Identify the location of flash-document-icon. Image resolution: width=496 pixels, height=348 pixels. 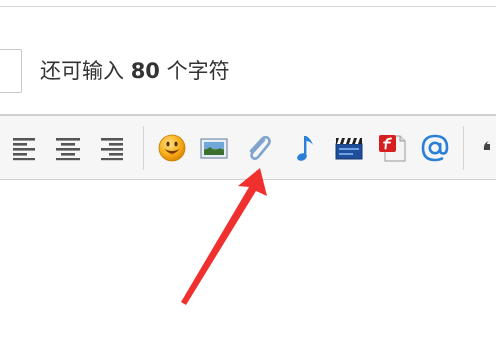
(392, 148).